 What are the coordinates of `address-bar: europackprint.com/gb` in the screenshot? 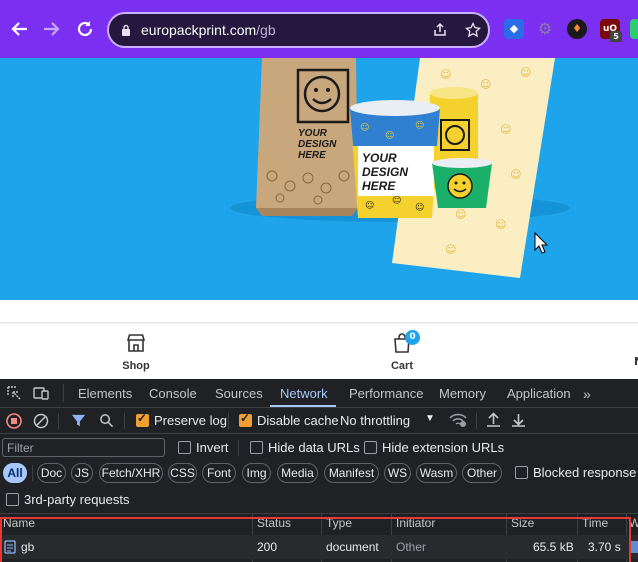 It's located at (298, 30).